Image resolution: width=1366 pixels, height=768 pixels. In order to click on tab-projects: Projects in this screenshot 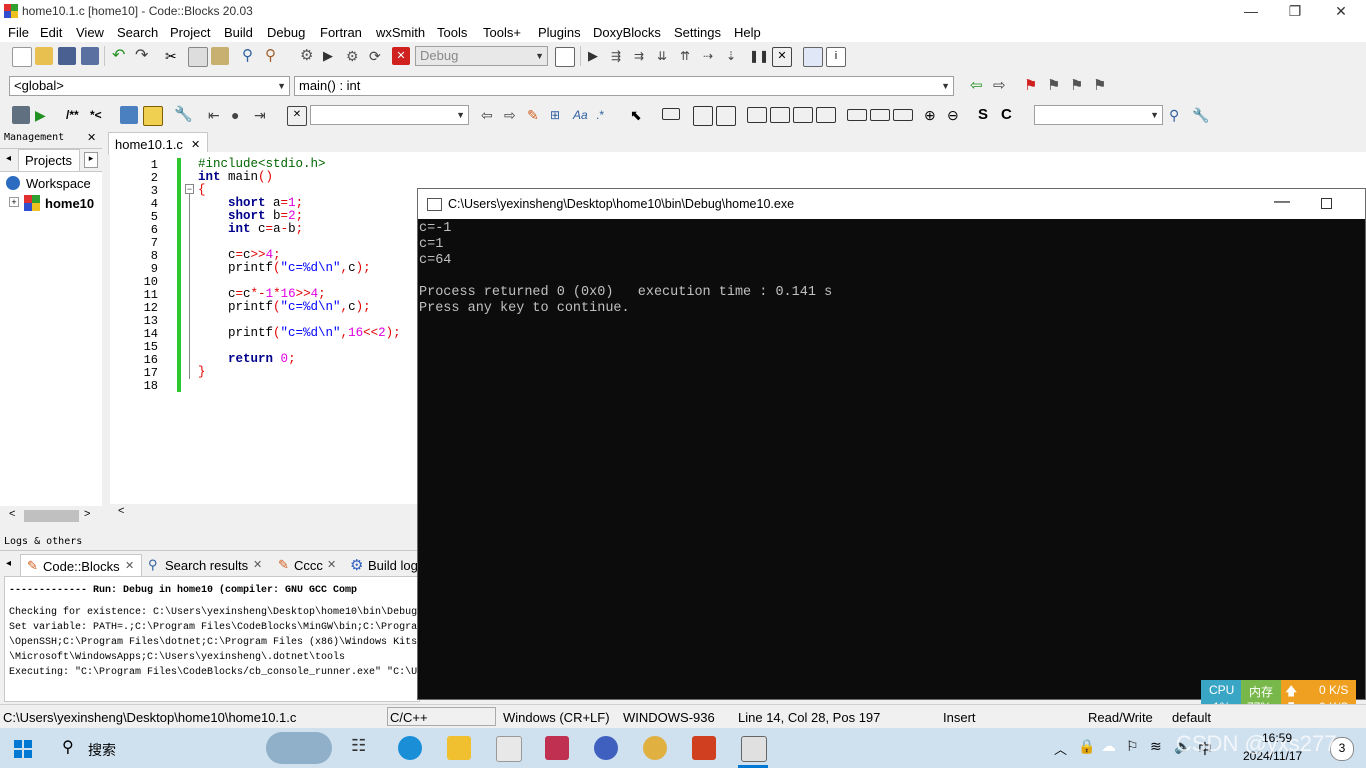, I will do `click(49, 160)`.